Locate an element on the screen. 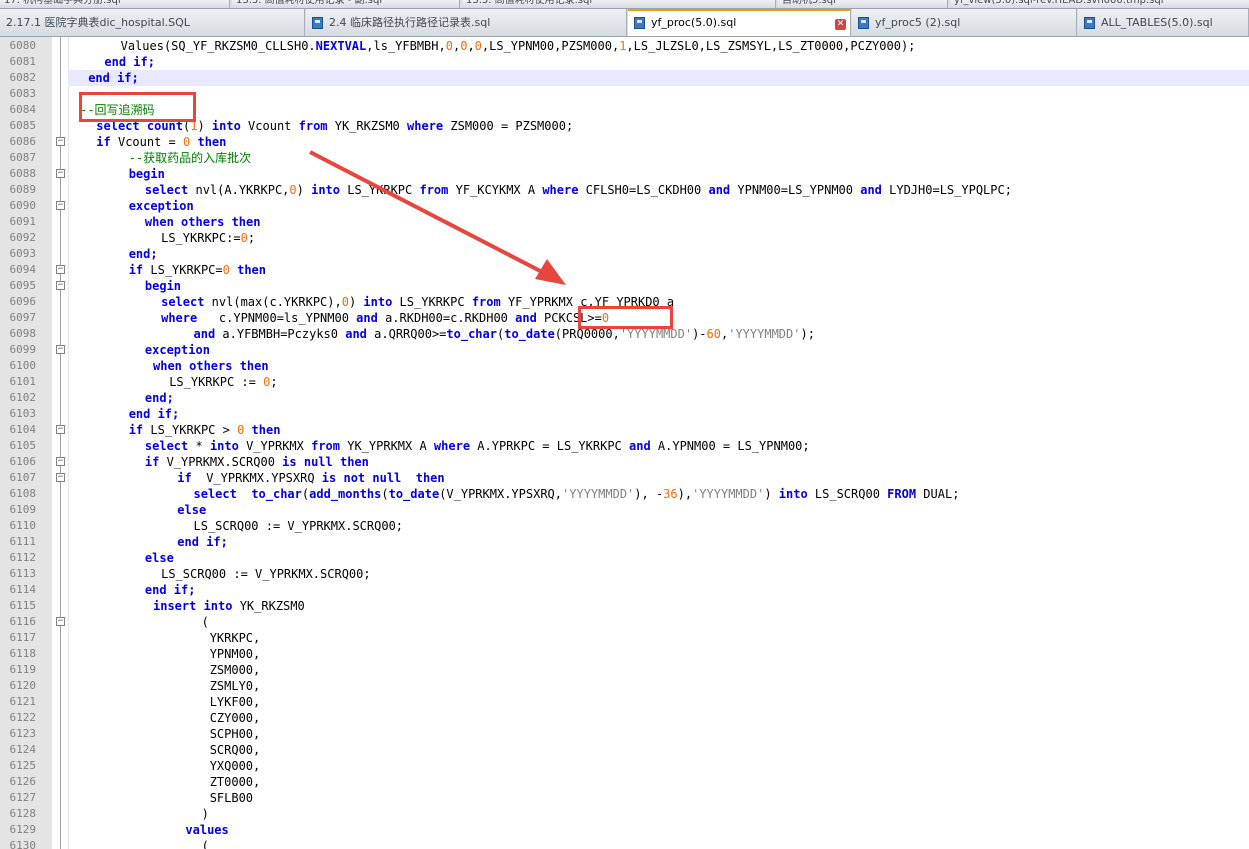 This screenshot has width=1249, height=849. tab-0: 2.17.1 医院字典表dic_hospital.SQL is located at coordinates (152, 22).